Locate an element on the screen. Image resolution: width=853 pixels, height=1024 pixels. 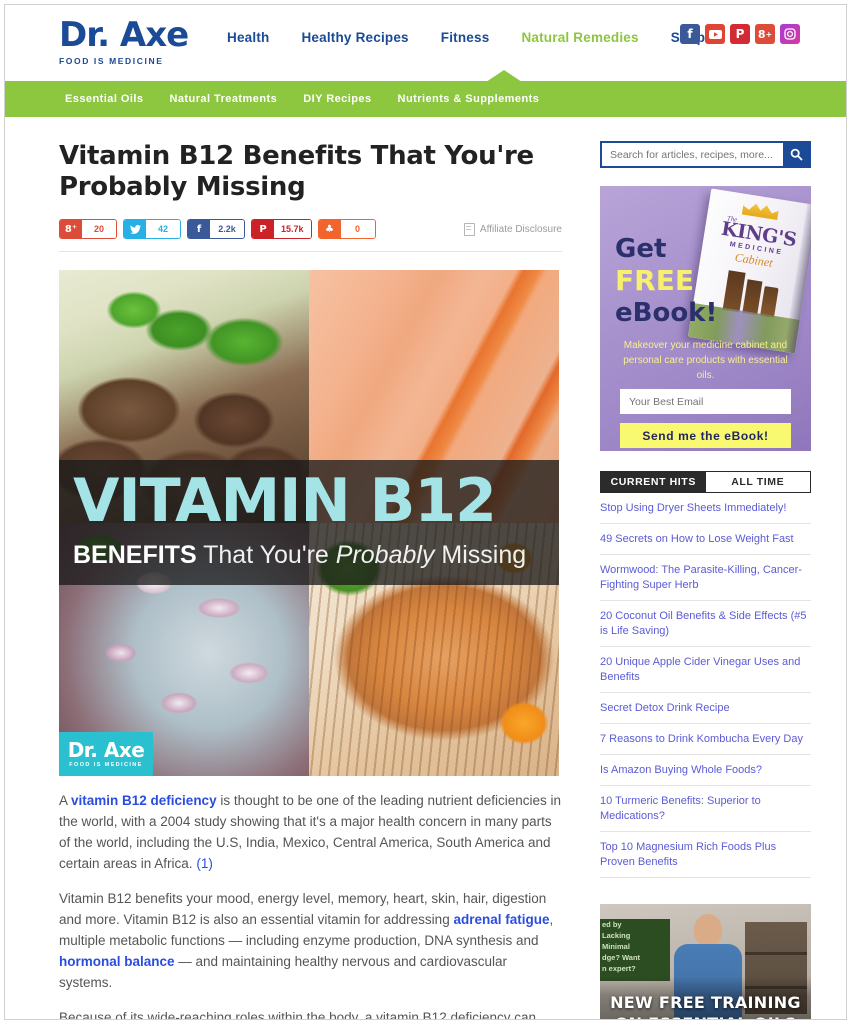
chalkboard-line: Lacking is located at coordinates (616, 935).